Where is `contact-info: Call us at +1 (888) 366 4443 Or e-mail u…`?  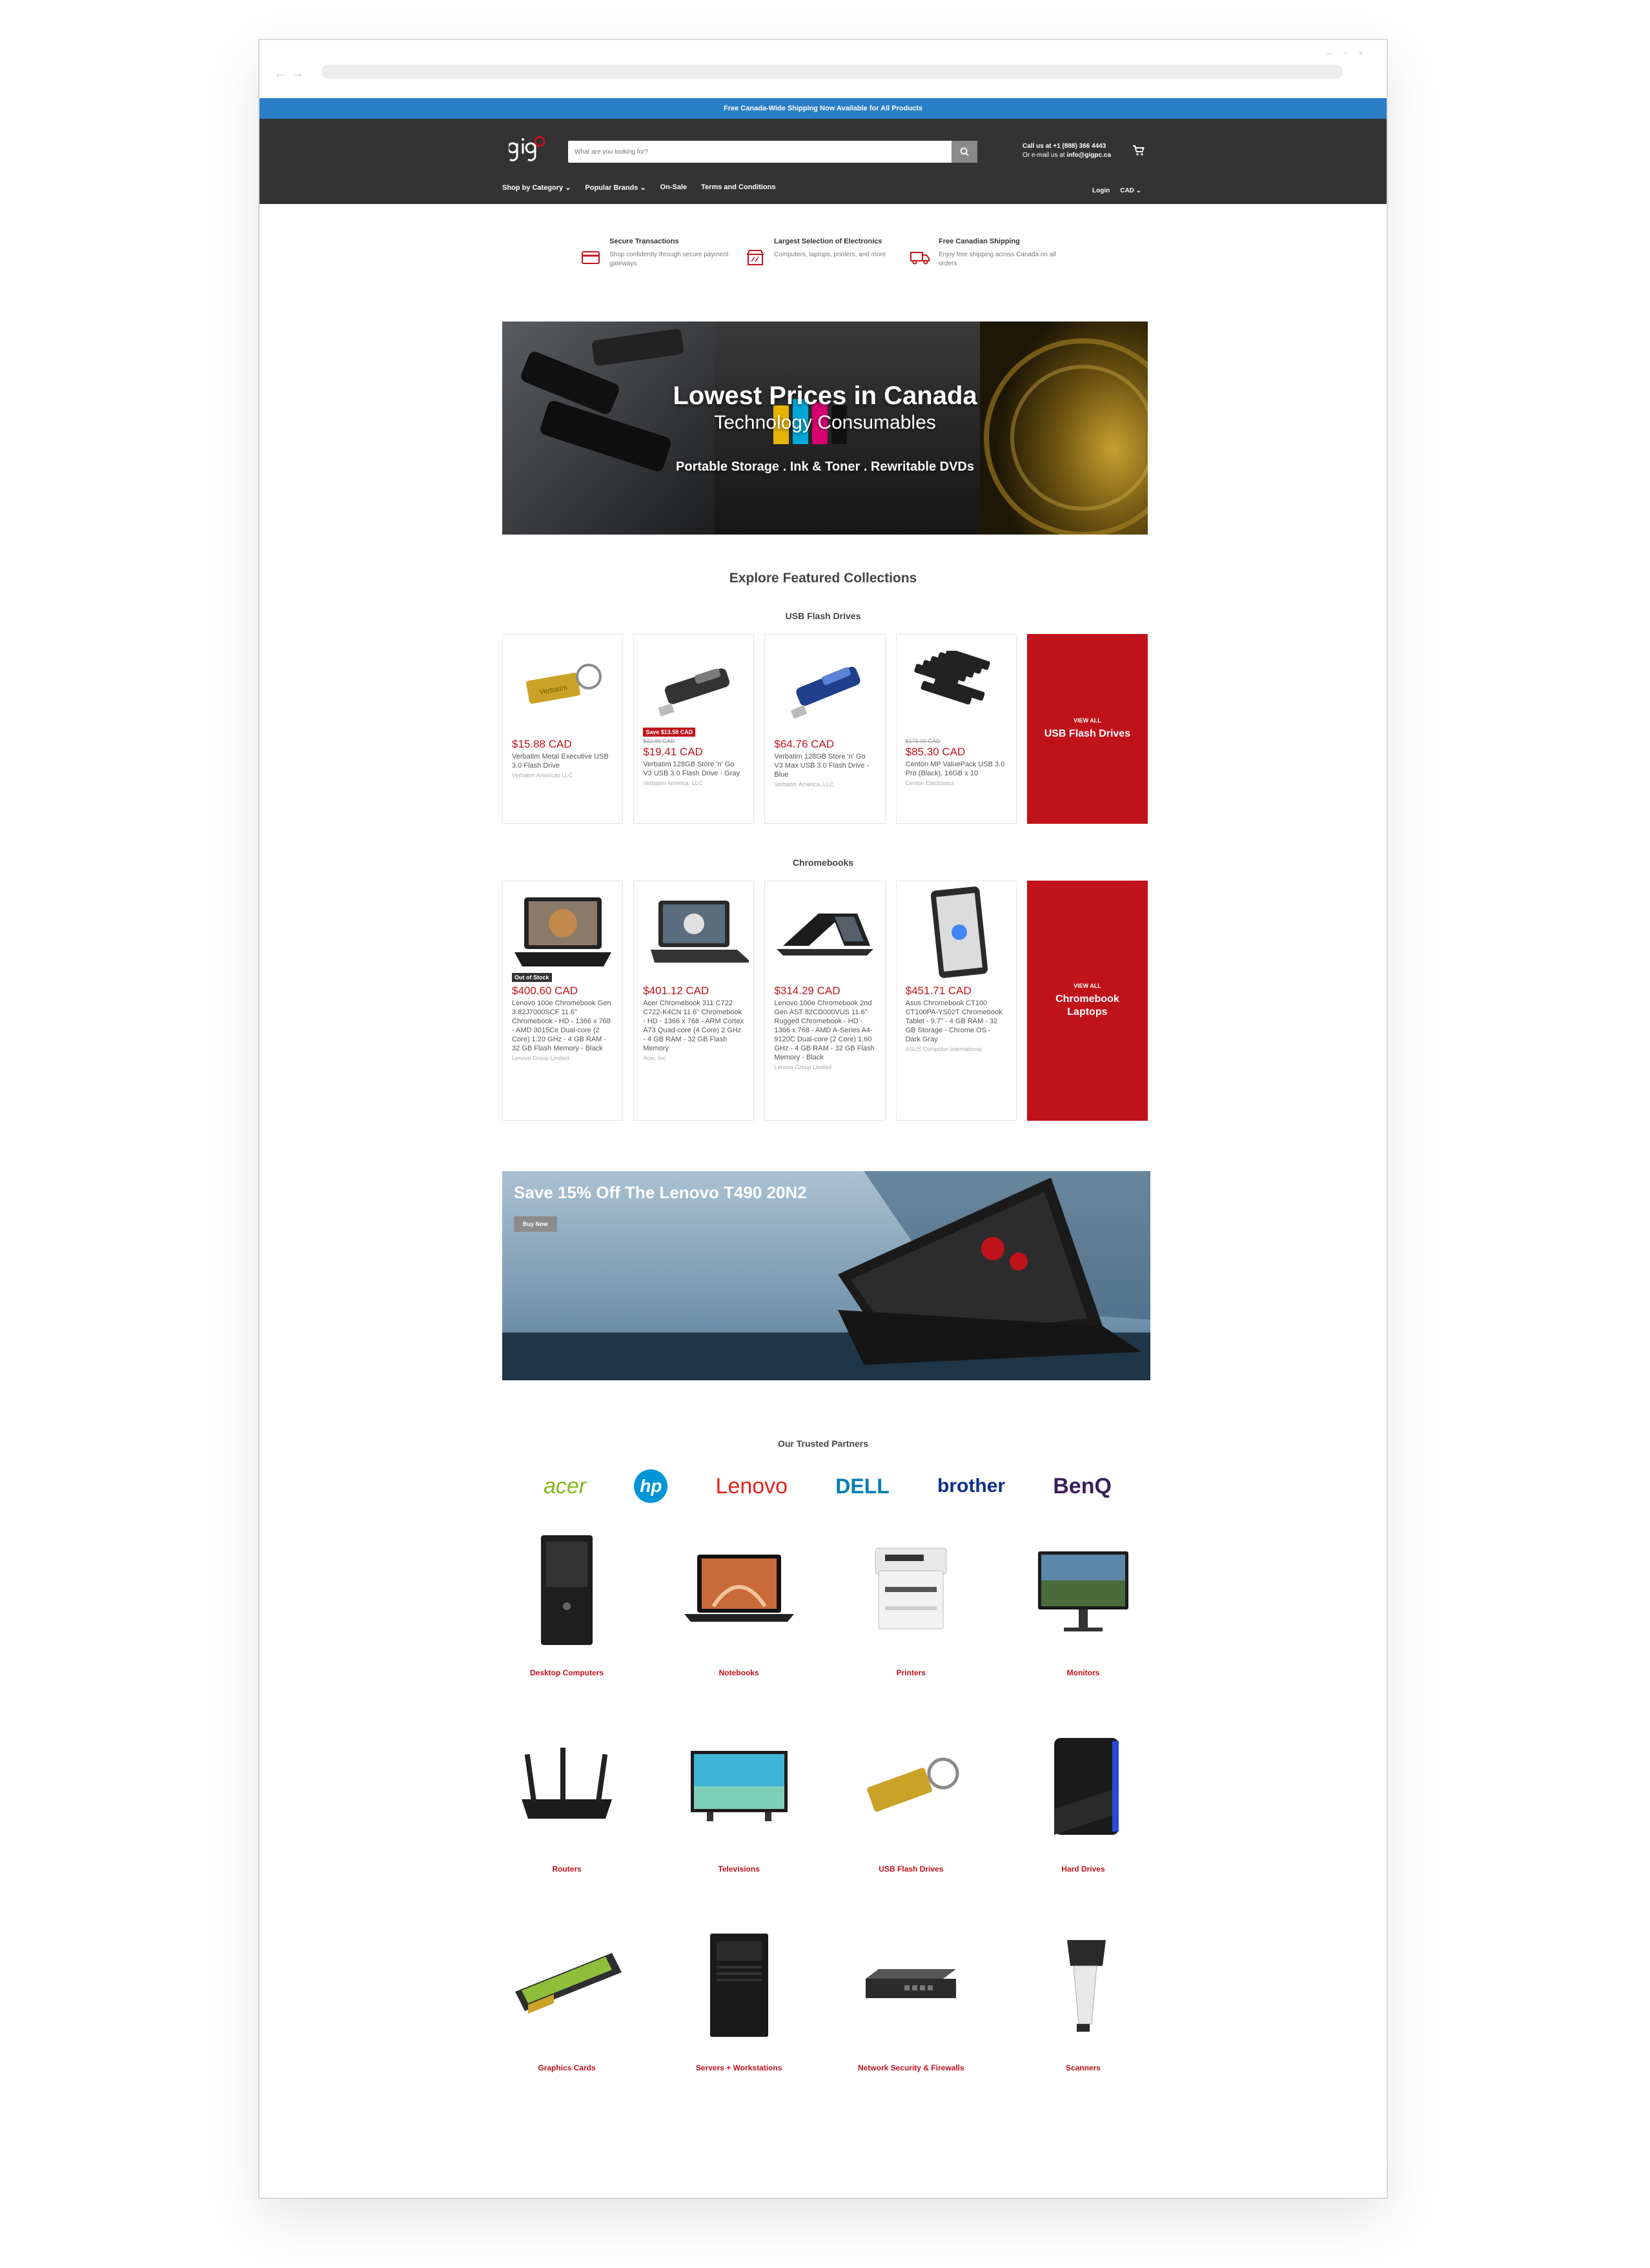 contact-info: Call us at +1 (888) 366 4443 Or e-mail u… is located at coordinates (1067, 151).